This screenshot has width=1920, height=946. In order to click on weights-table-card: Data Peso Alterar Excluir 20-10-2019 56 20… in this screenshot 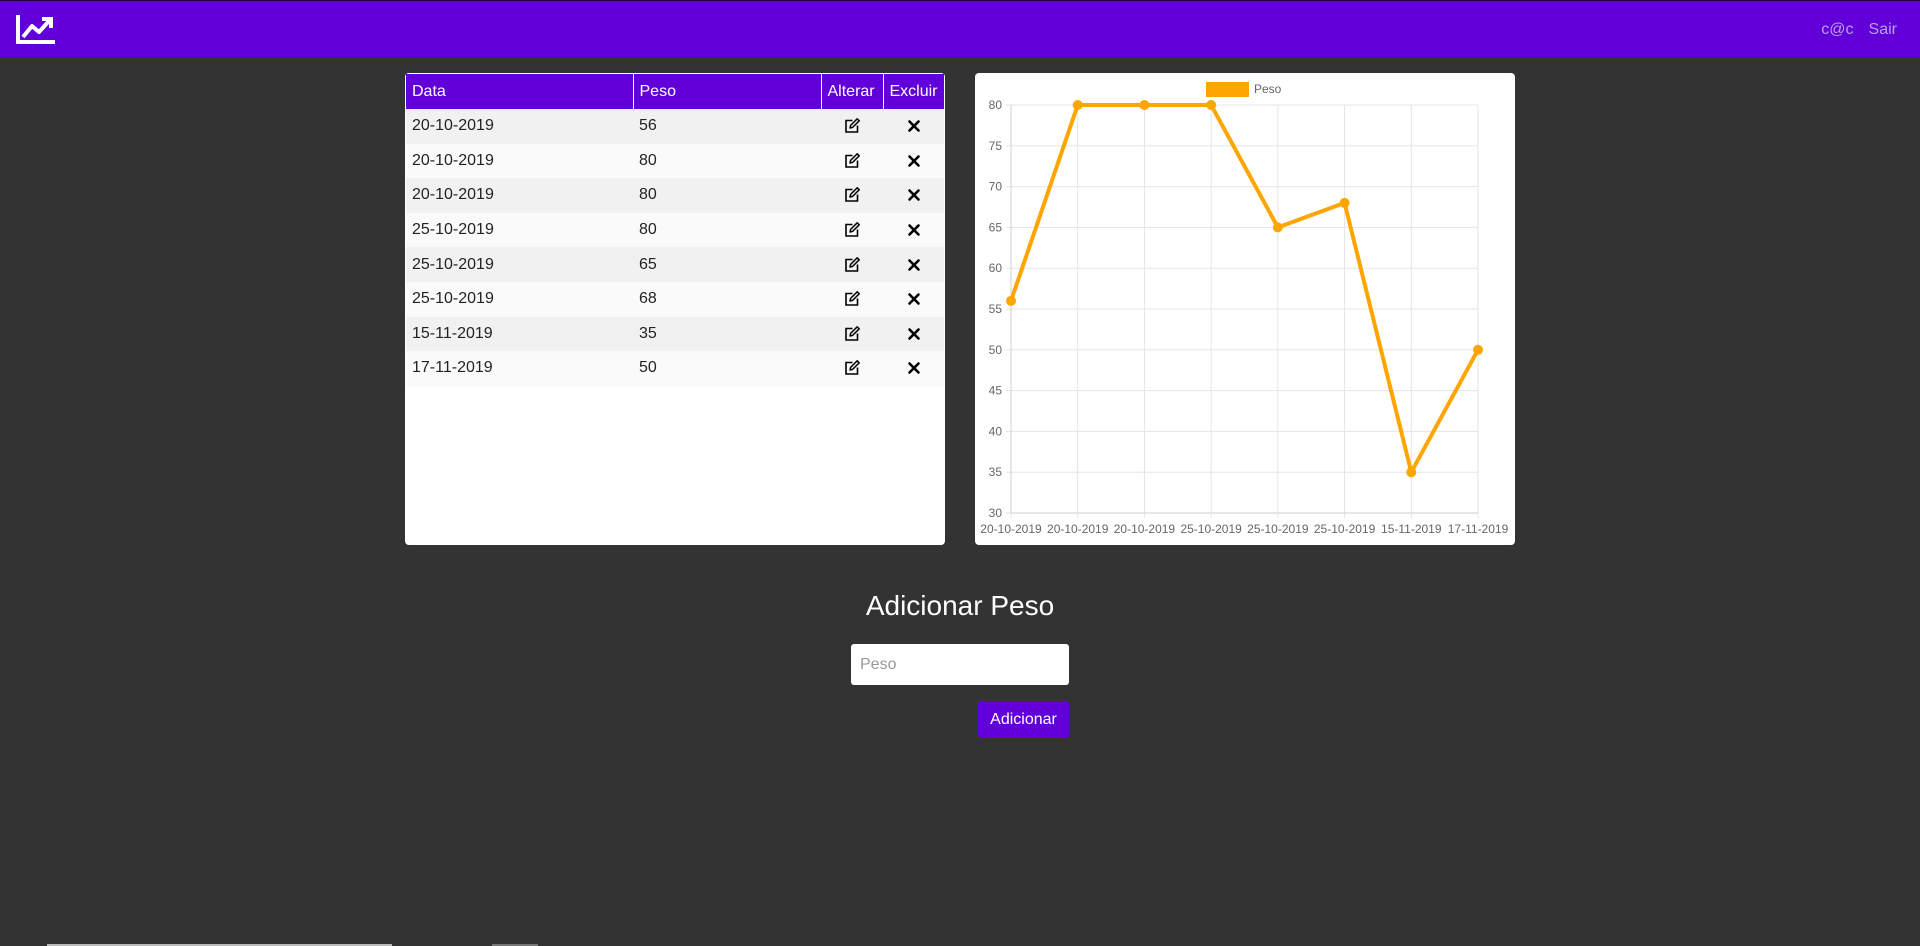, I will do `click(675, 309)`.